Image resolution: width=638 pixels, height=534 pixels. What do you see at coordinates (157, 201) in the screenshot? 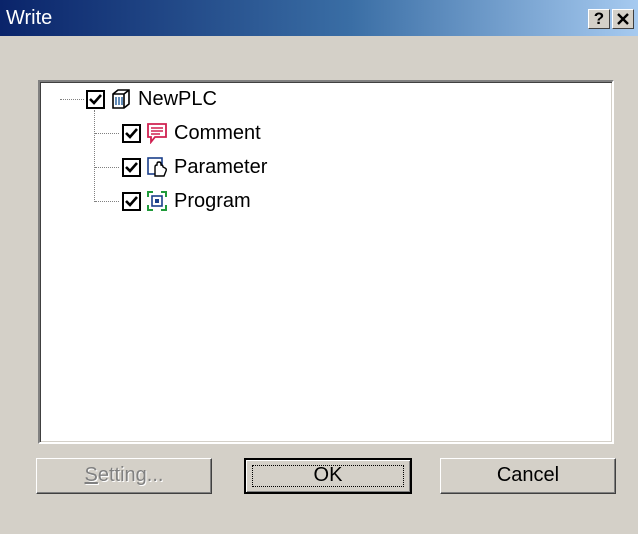
I see `program-icon` at bounding box center [157, 201].